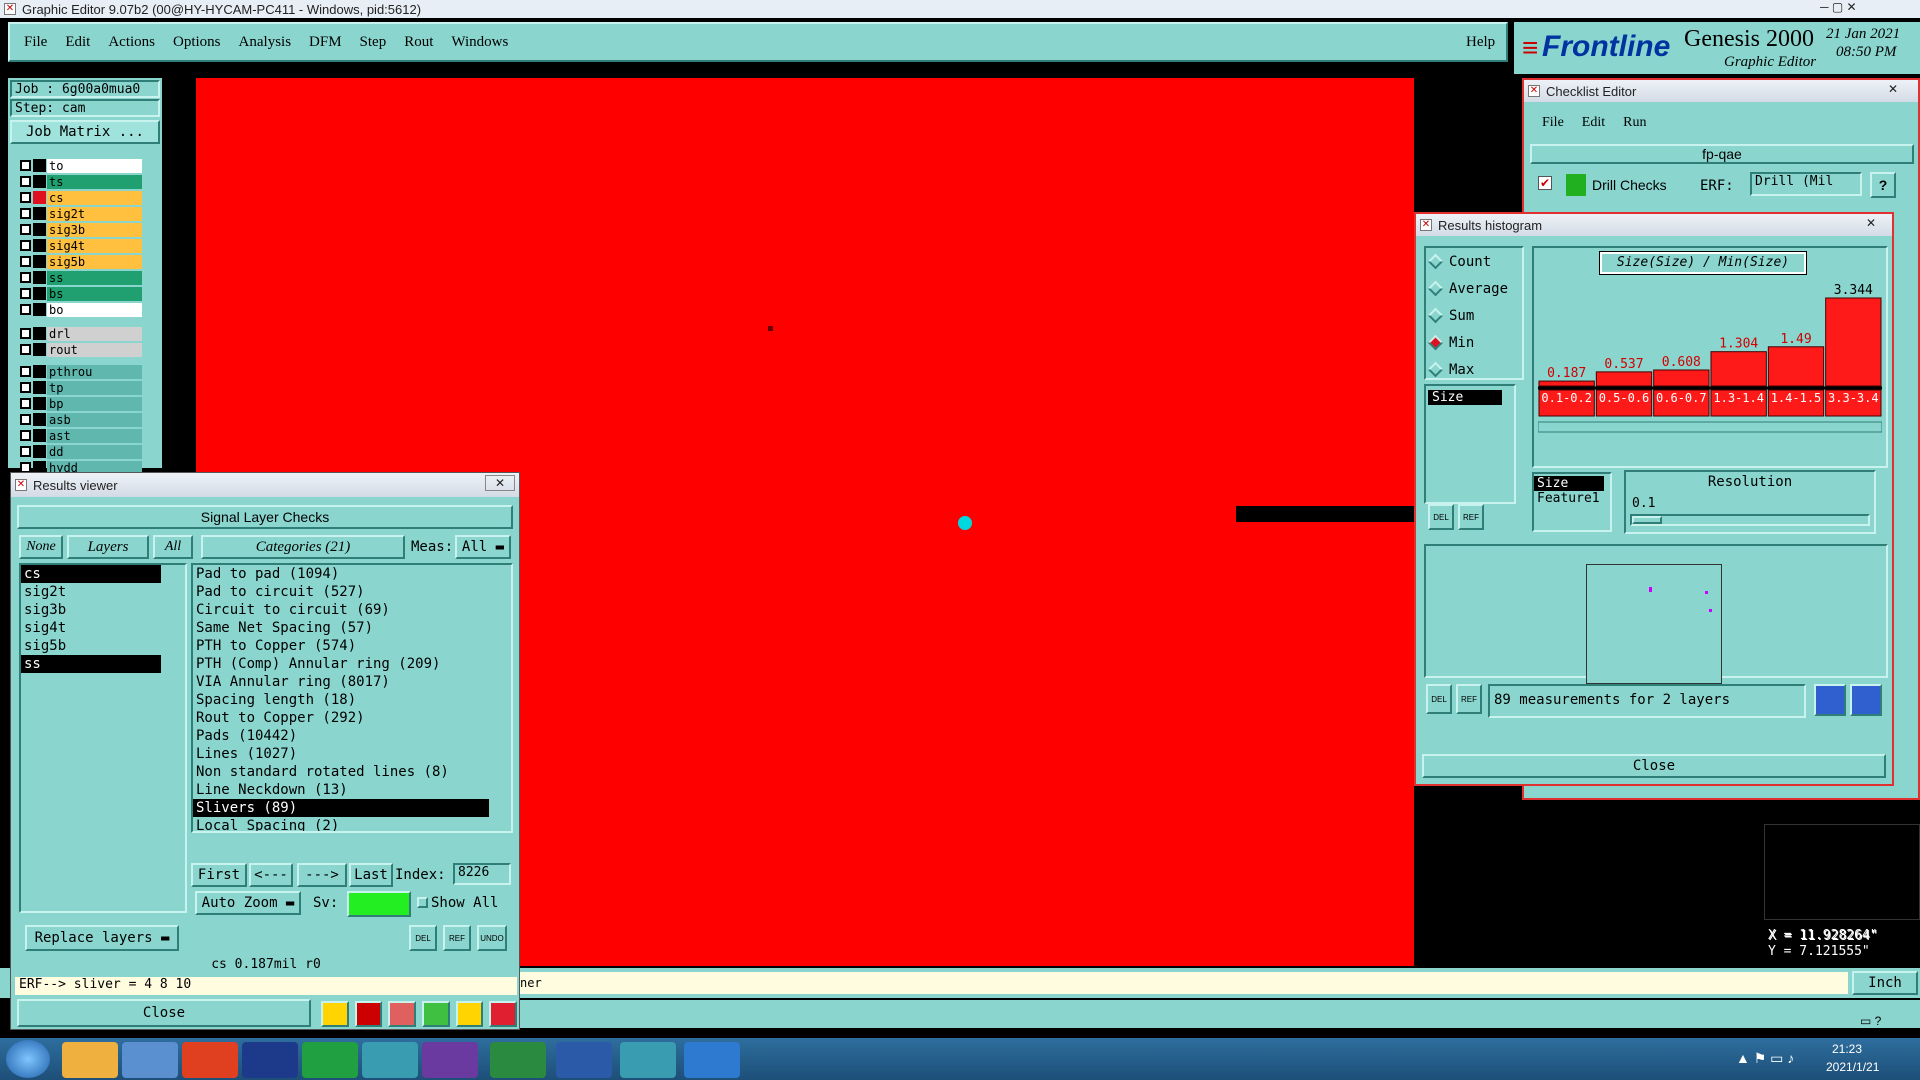 The image size is (1920, 1080). What do you see at coordinates (1474, 261) in the screenshot?
I see `stat-option-count: Count` at bounding box center [1474, 261].